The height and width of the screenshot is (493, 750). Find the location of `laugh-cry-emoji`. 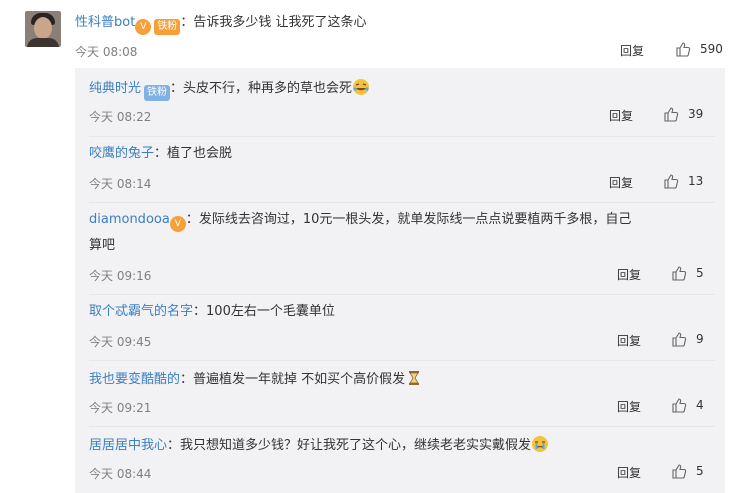

laugh-cry-emoji is located at coordinates (361, 87).